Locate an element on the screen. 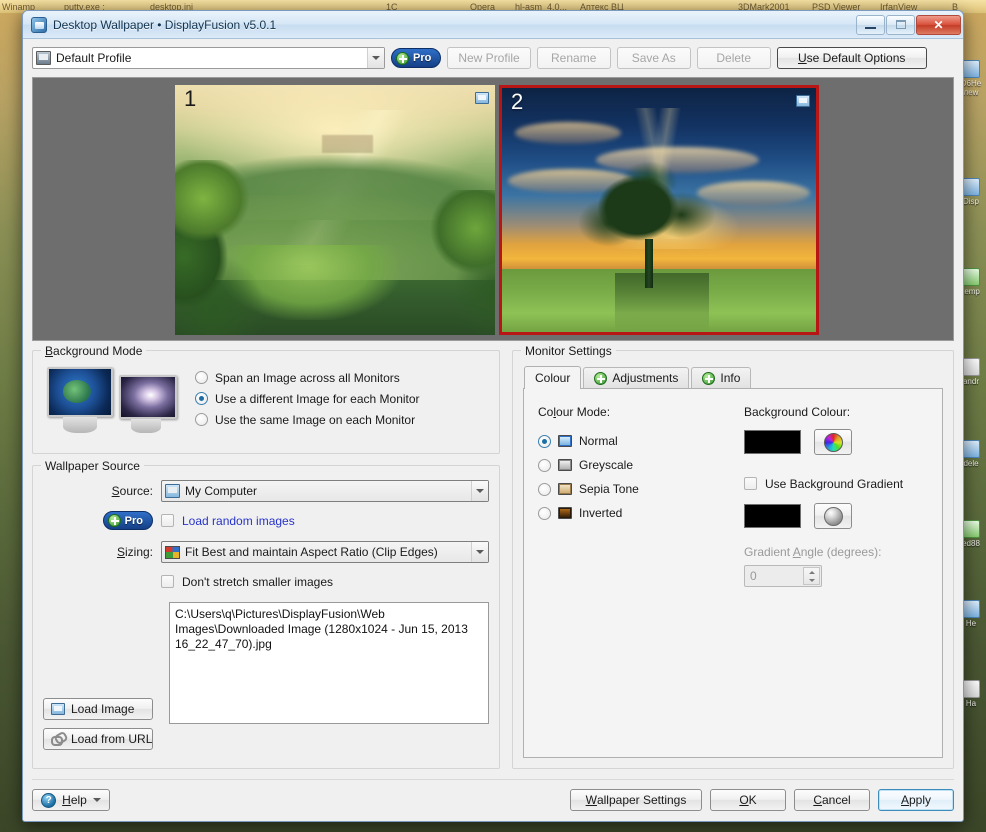 Image resolution: width=986 pixels, height=832 pixels. background-colour-swatch is located at coordinates (772, 442).